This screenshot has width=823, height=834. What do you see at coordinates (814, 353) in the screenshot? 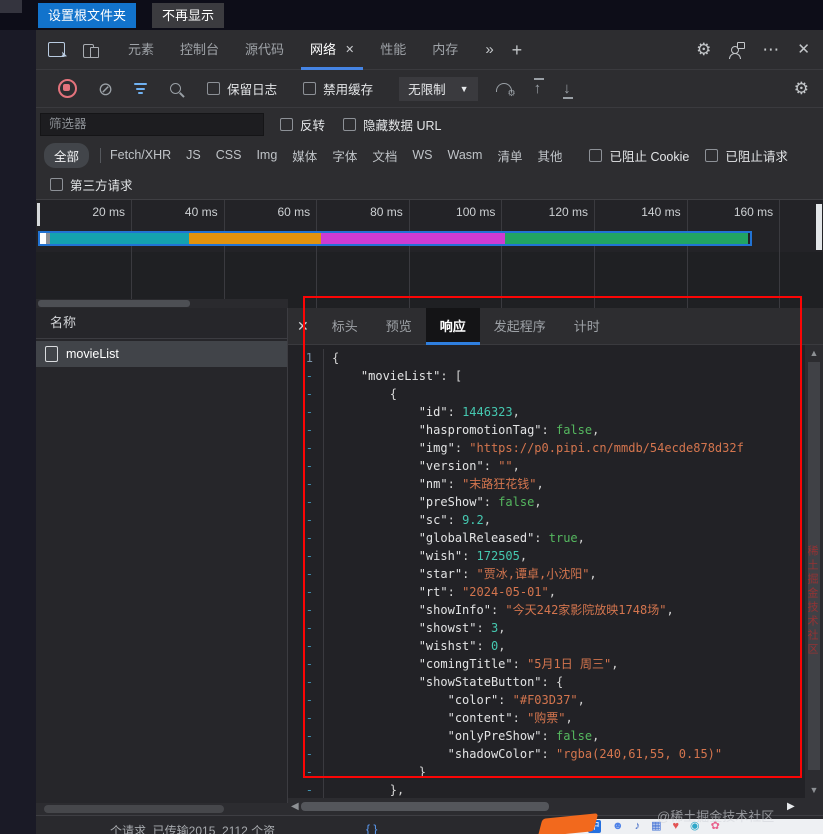
I see `scroll-up-icon: ▲` at bounding box center [814, 353].